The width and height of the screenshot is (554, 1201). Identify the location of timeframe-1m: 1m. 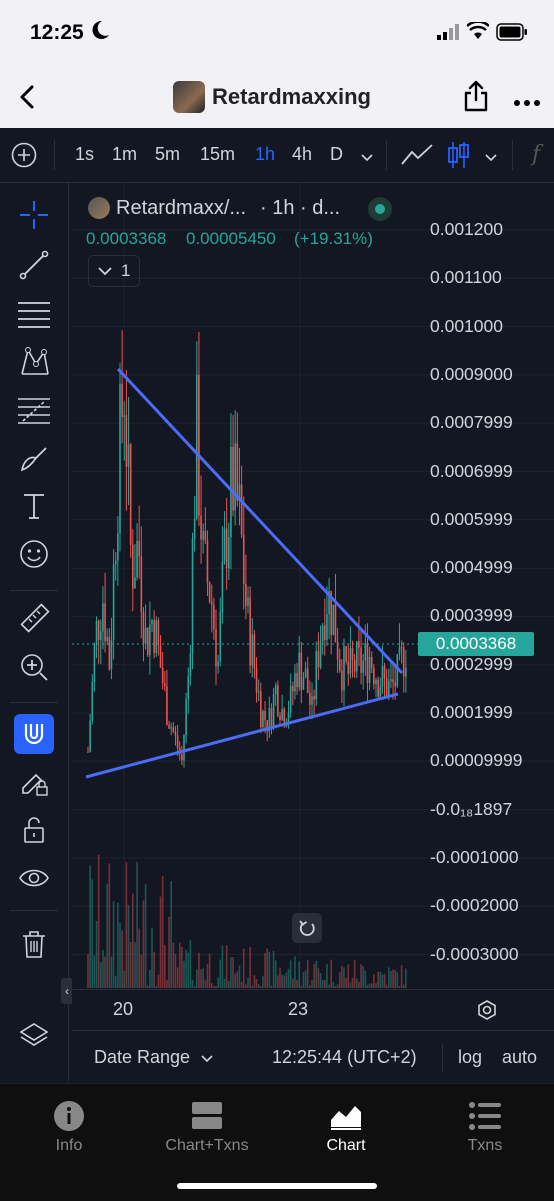
(124, 154).